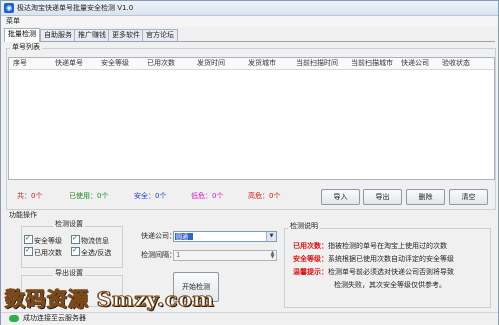 This screenshot has width=499, height=325. I want to click on clear-button: 清空, so click(468, 197).